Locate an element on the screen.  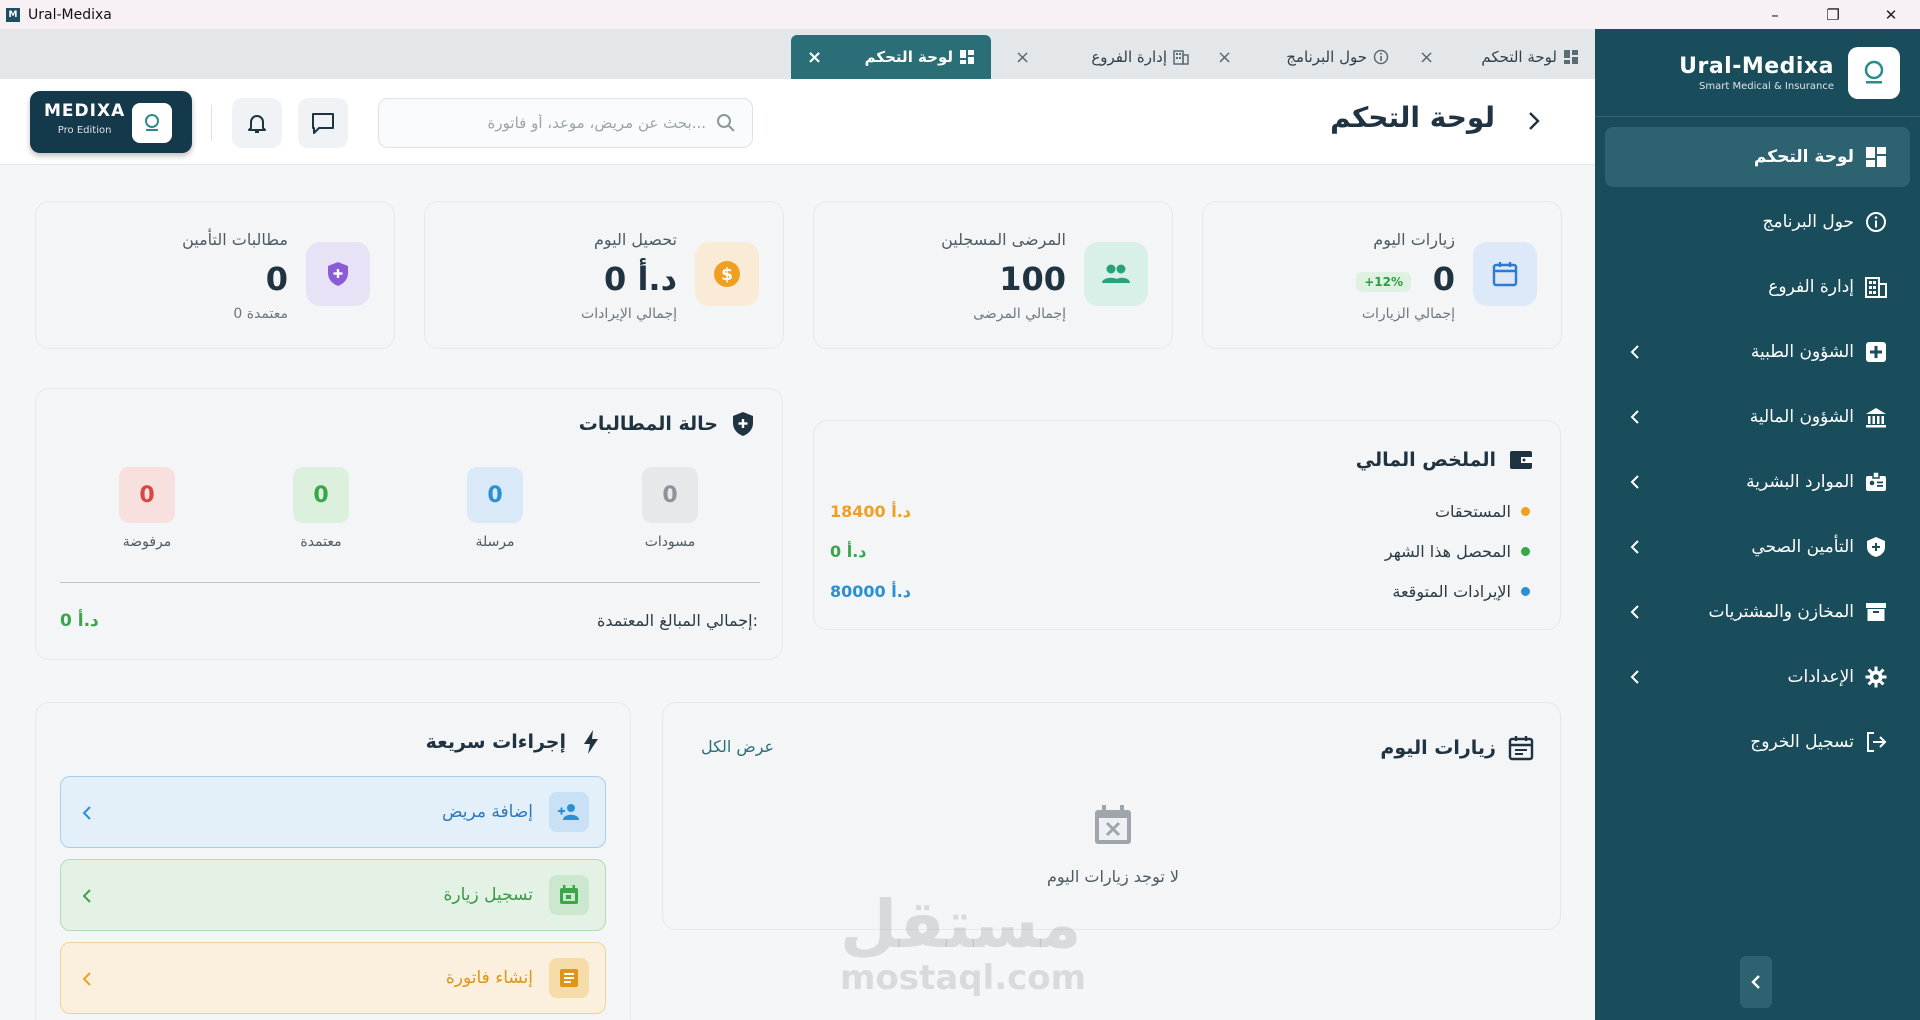
stat-value: 0 is located at coordinates (1443, 279).